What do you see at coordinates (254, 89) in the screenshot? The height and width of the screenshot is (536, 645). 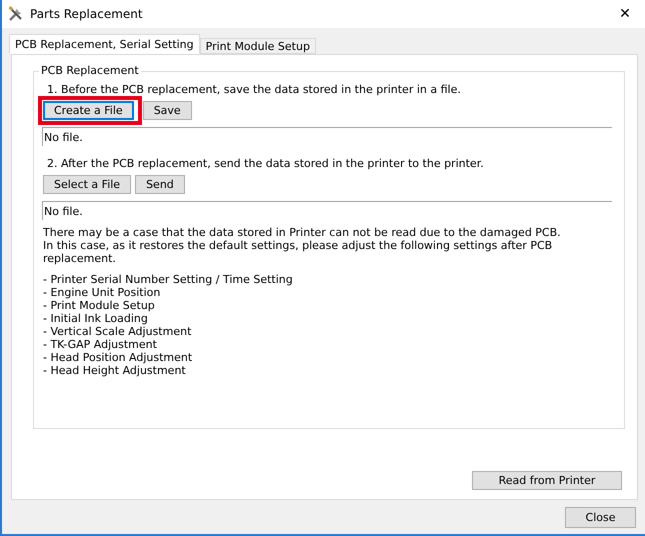 I see `instruction-text: 1. Before the PCB replacement, save the data stored in the printer in a file.` at bounding box center [254, 89].